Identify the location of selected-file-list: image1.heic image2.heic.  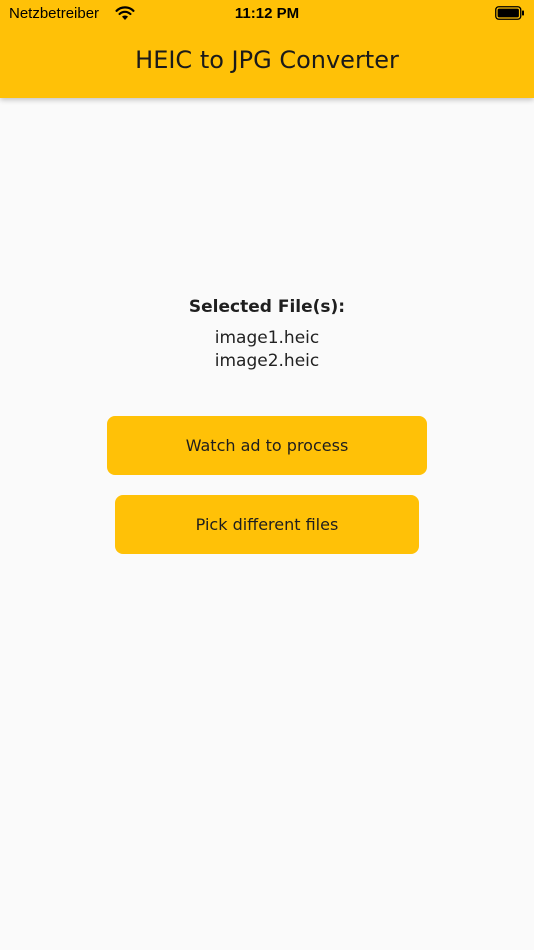
(267, 350).